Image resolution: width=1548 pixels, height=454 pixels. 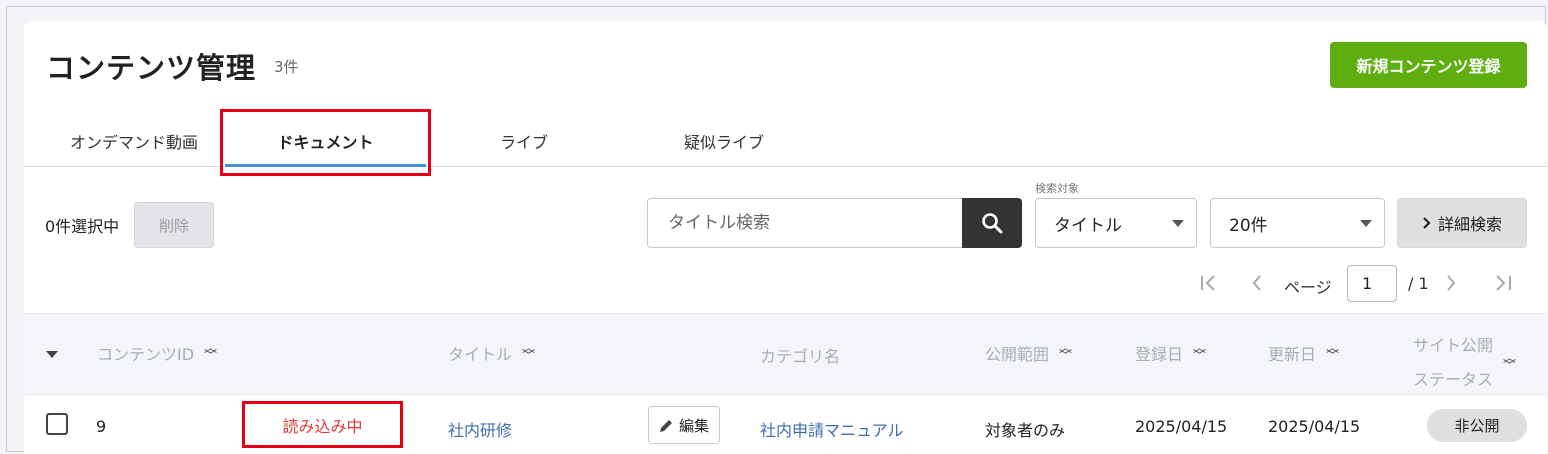 I want to click on new-content-button: 新規コンテンツ登録, so click(x=1428, y=65).